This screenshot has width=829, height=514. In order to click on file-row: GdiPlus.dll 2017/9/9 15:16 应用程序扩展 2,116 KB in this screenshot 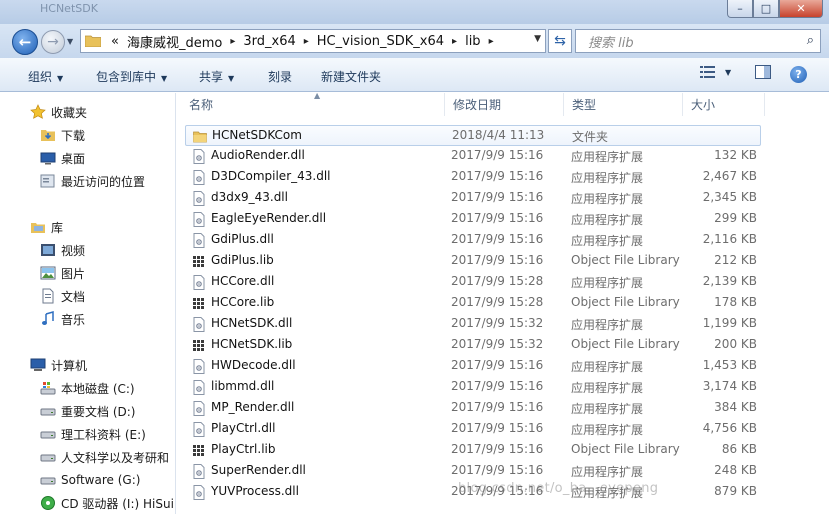, I will do `click(473, 240)`.